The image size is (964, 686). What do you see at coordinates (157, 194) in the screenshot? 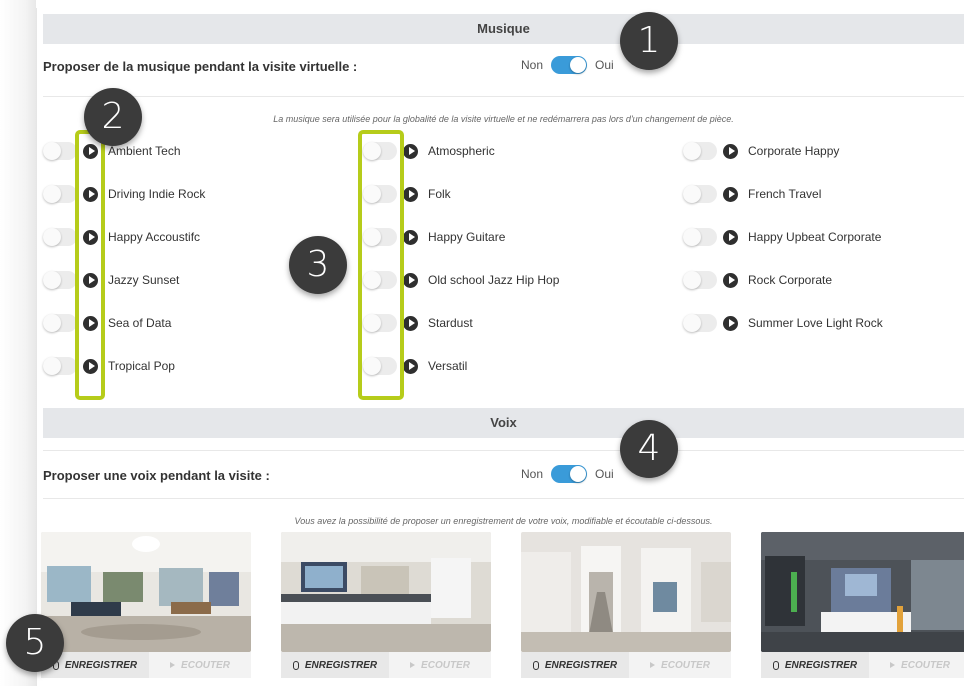
I see `music-track-label: Driving Indie Rock` at bounding box center [157, 194].